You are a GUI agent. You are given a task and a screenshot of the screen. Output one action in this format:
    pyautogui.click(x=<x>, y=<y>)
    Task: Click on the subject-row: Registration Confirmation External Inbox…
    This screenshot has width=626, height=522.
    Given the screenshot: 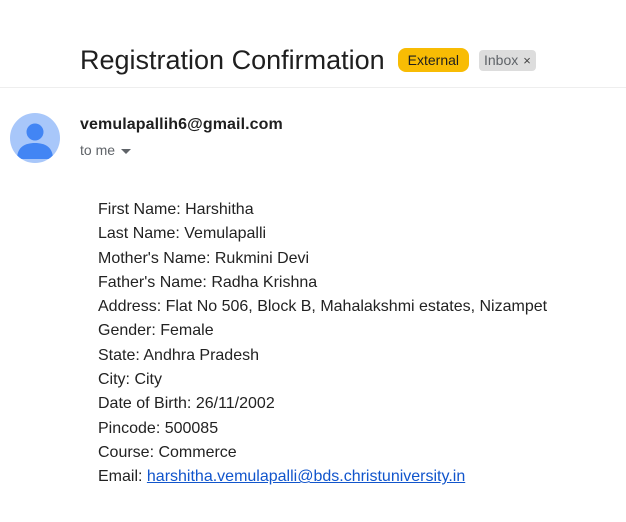 What is the action you would take?
    pyautogui.click(x=308, y=60)
    